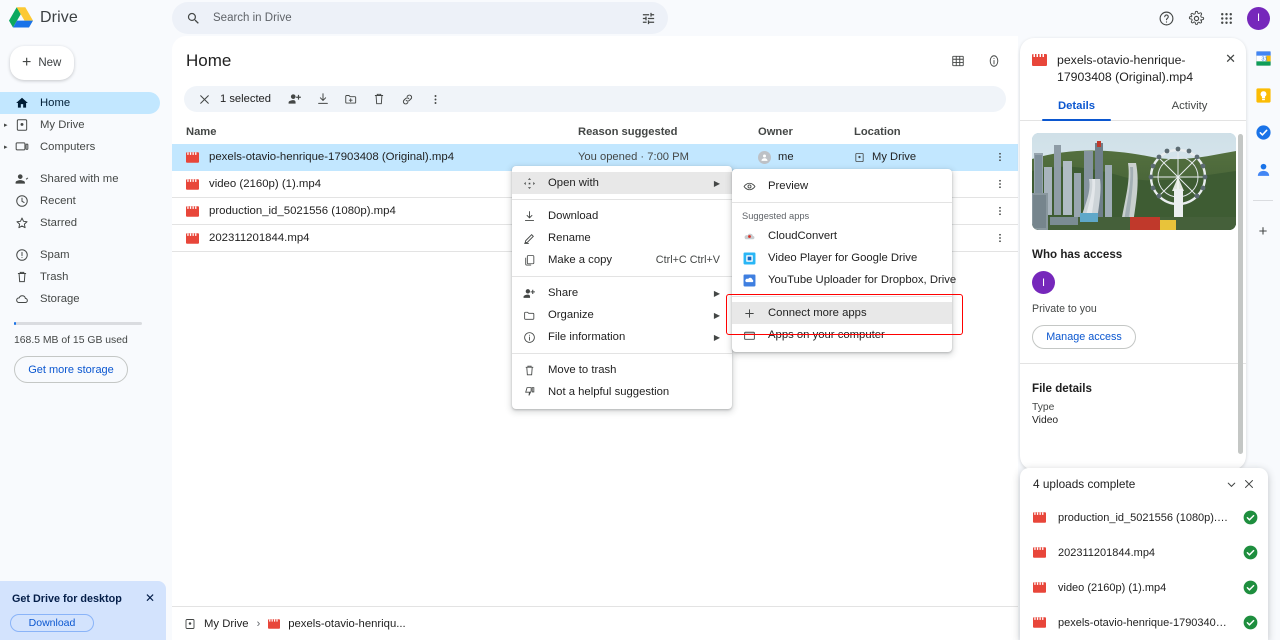  What do you see at coordinates (1240, 294) in the screenshot?
I see `details-scrollbar` at bounding box center [1240, 294].